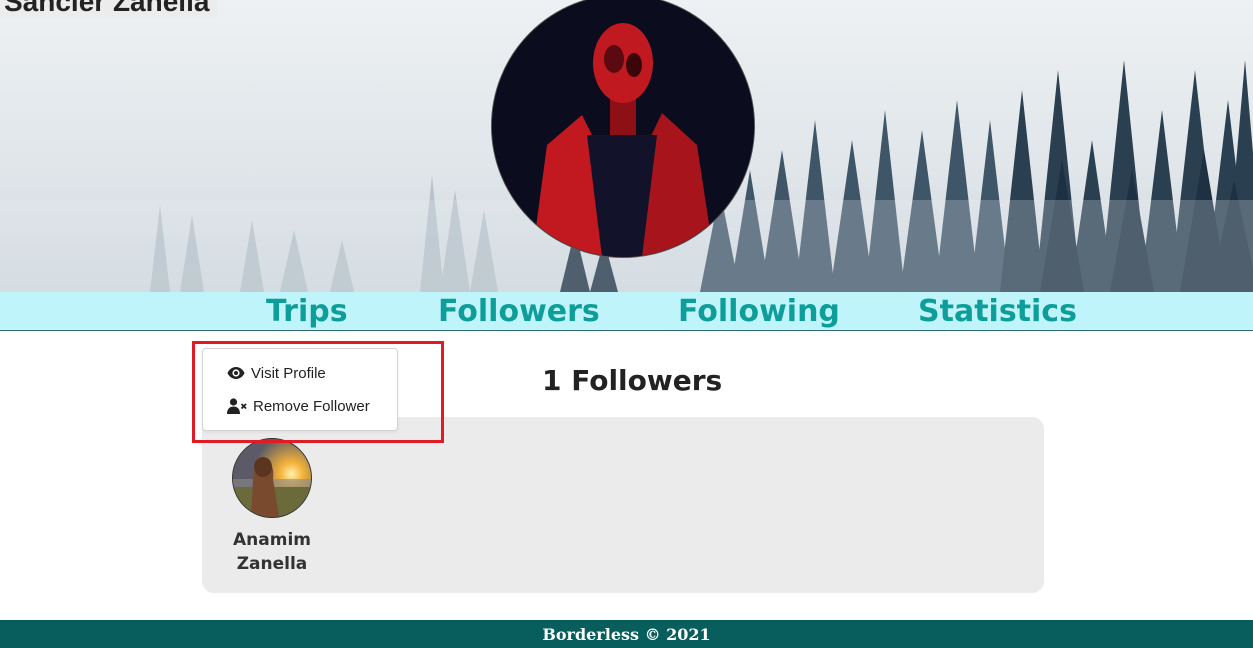 The height and width of the screenshot is (648, 1253). Describe the element at coordinates (519, 311) in the screenshot. I see `tab-followers: Followers` at that location.